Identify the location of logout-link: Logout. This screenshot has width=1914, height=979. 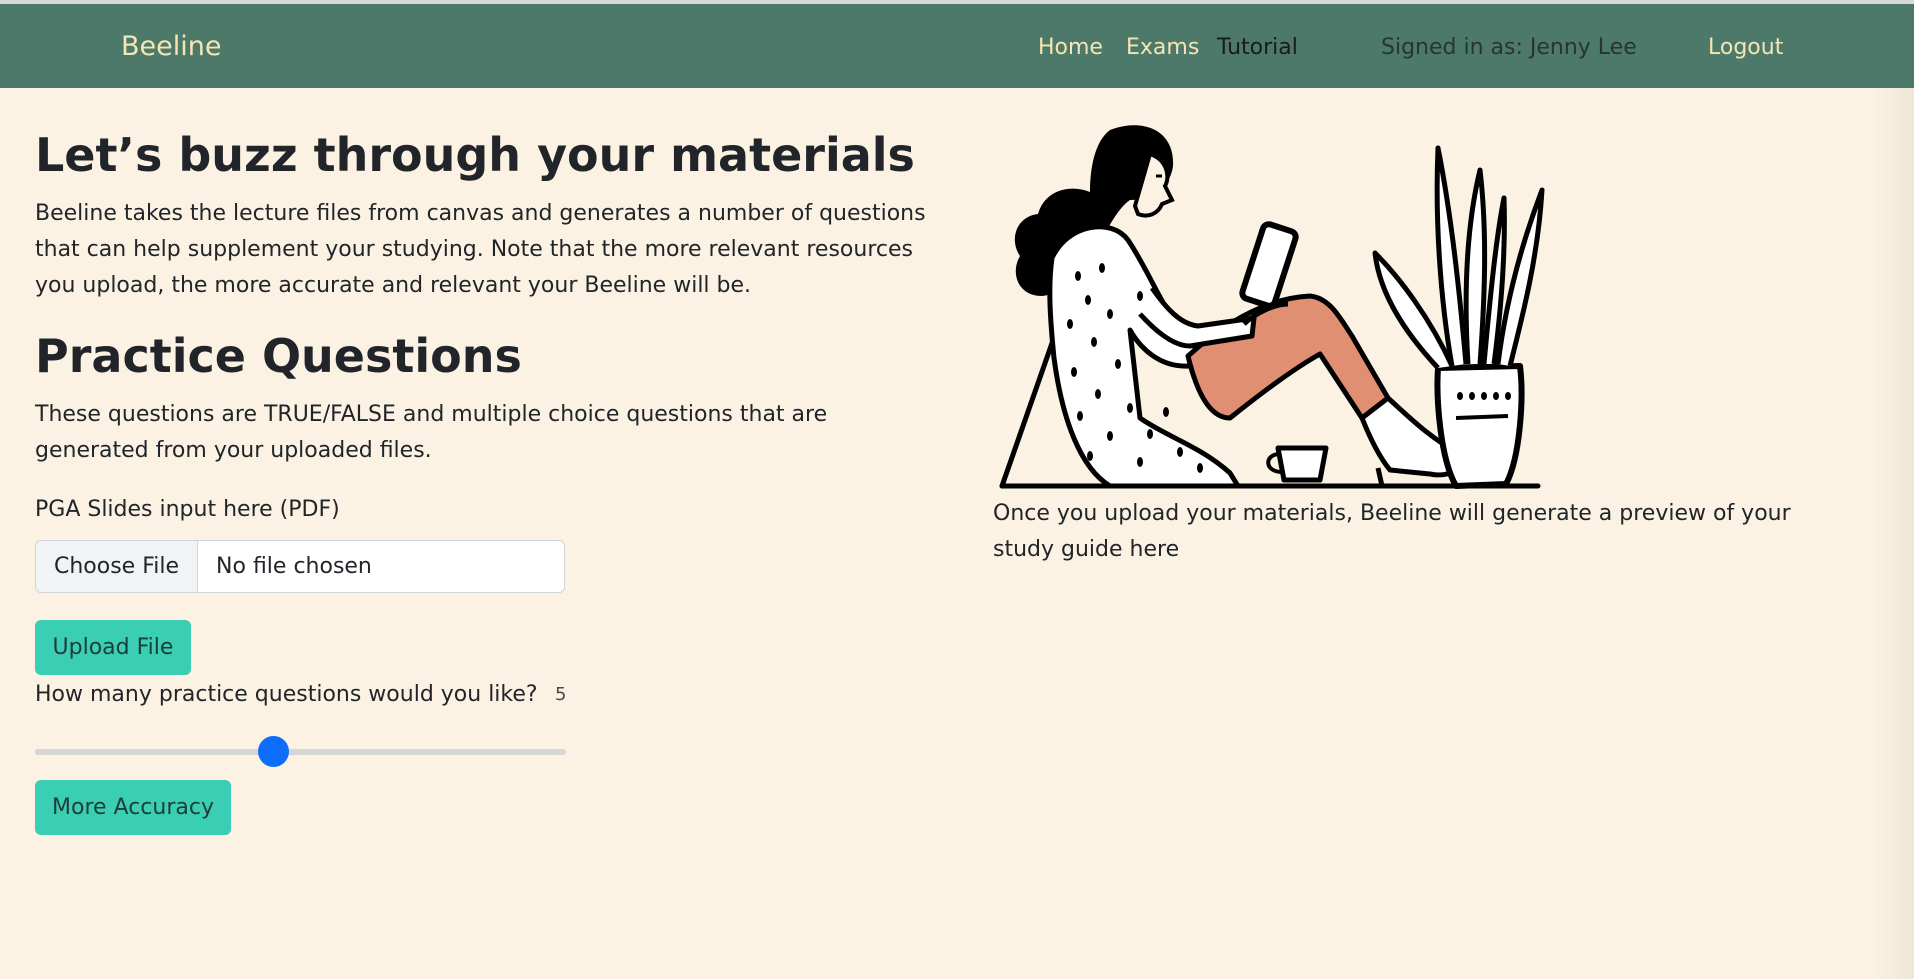
(1745, 47).